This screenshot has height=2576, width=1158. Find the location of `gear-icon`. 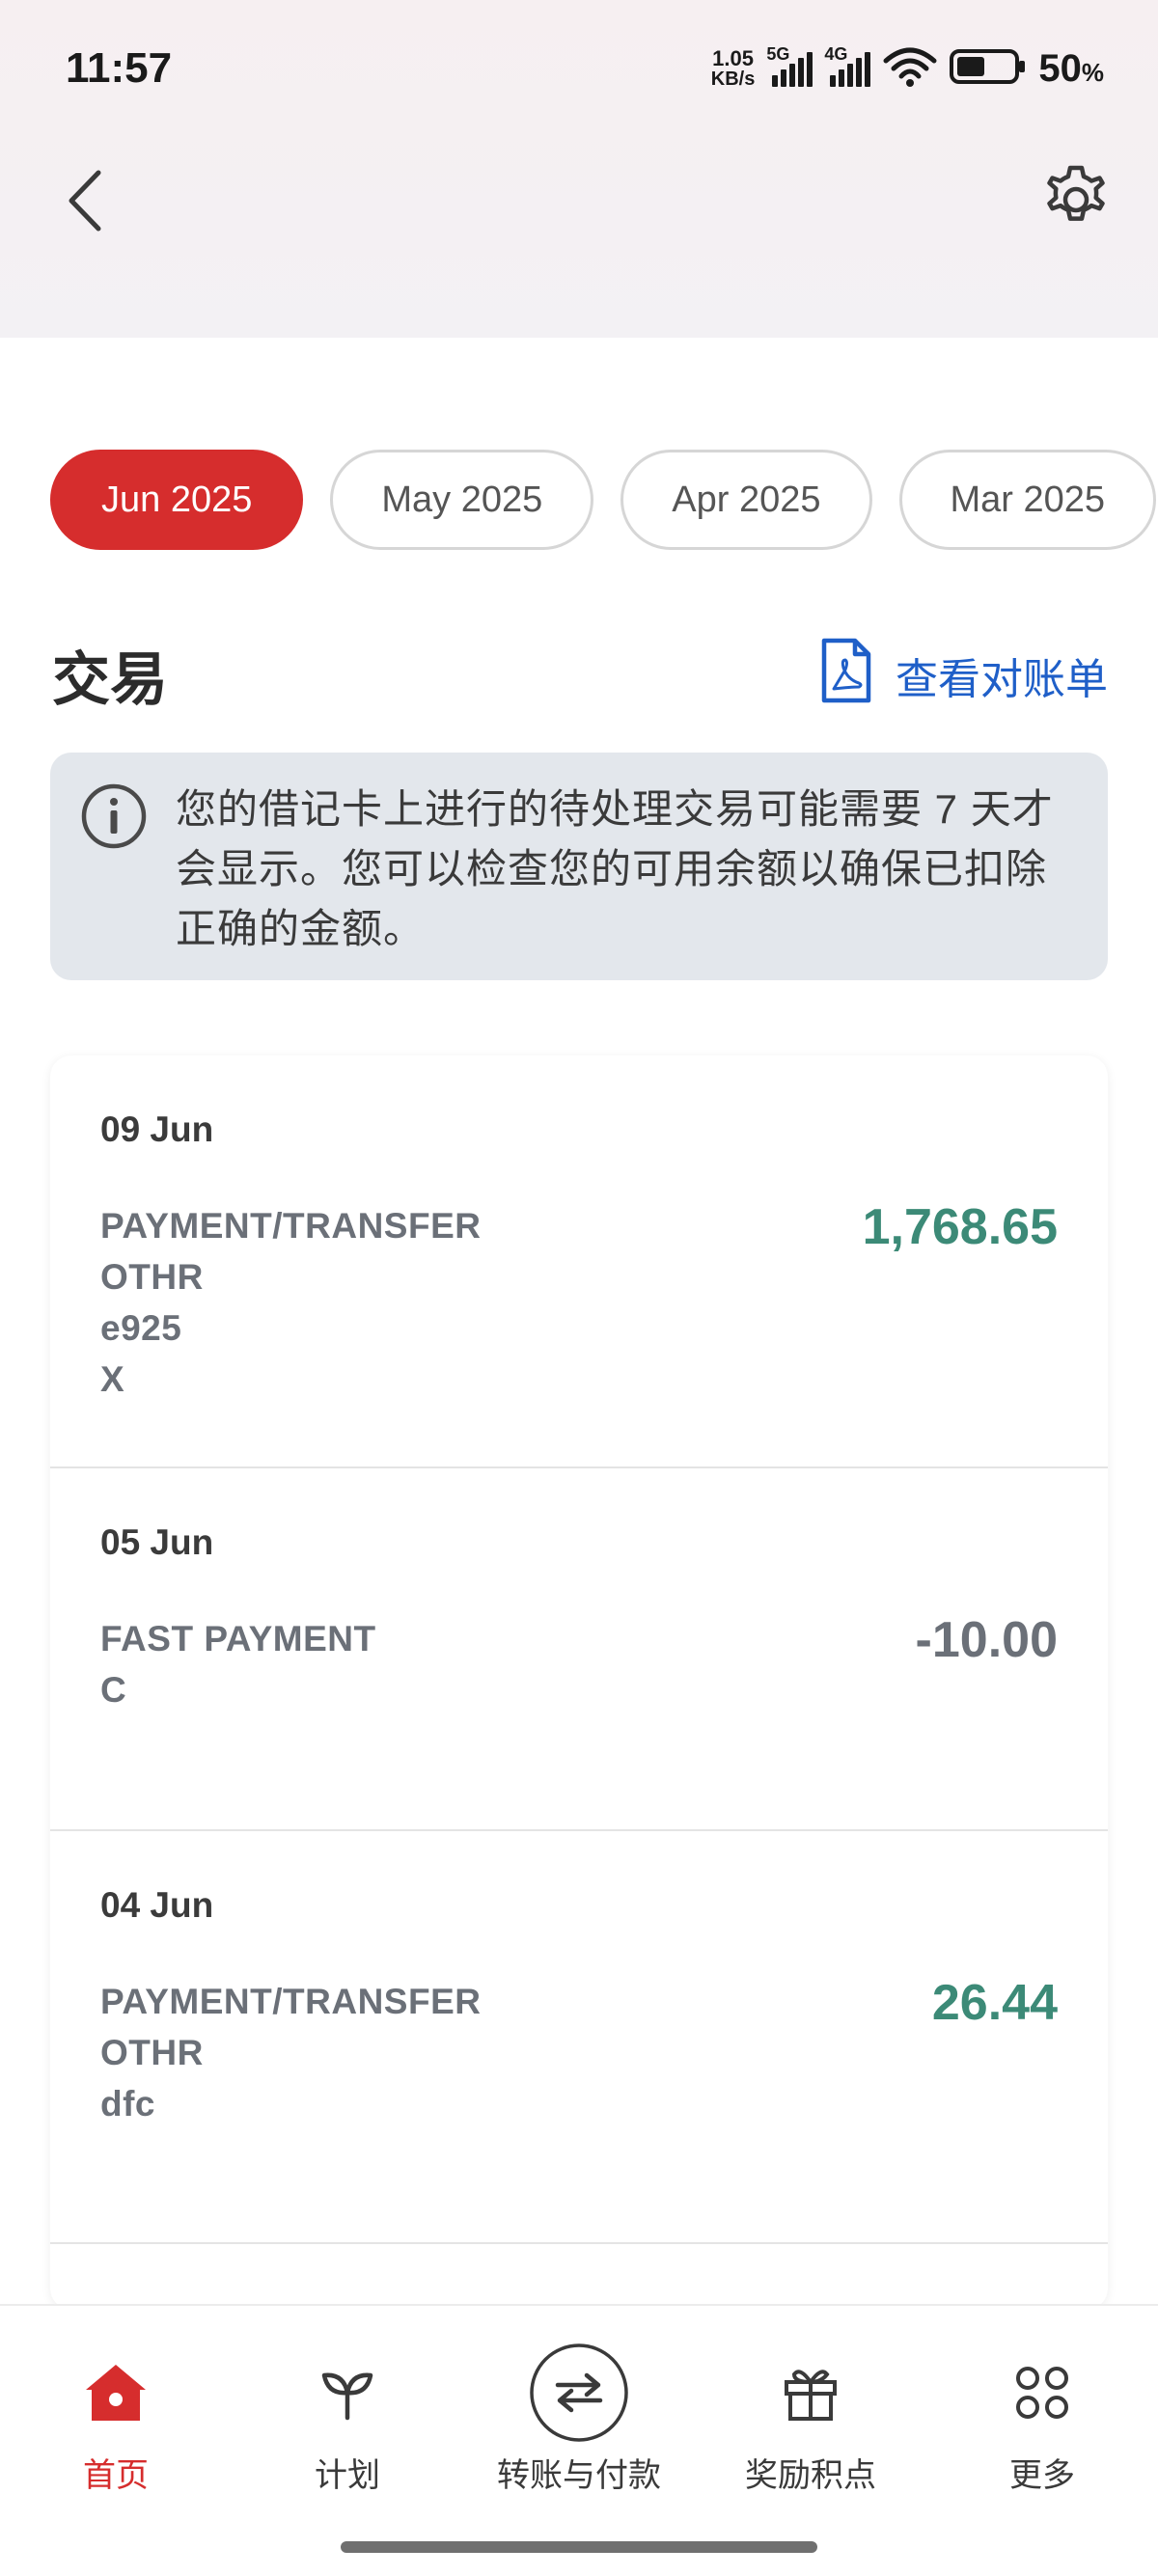

gear-icon is located at coordinates (1076, 202).